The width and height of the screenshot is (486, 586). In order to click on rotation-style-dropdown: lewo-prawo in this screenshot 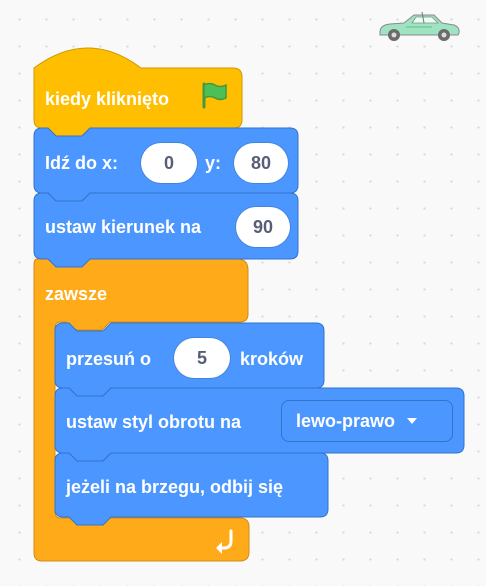, I will do `click(367, 421)`.